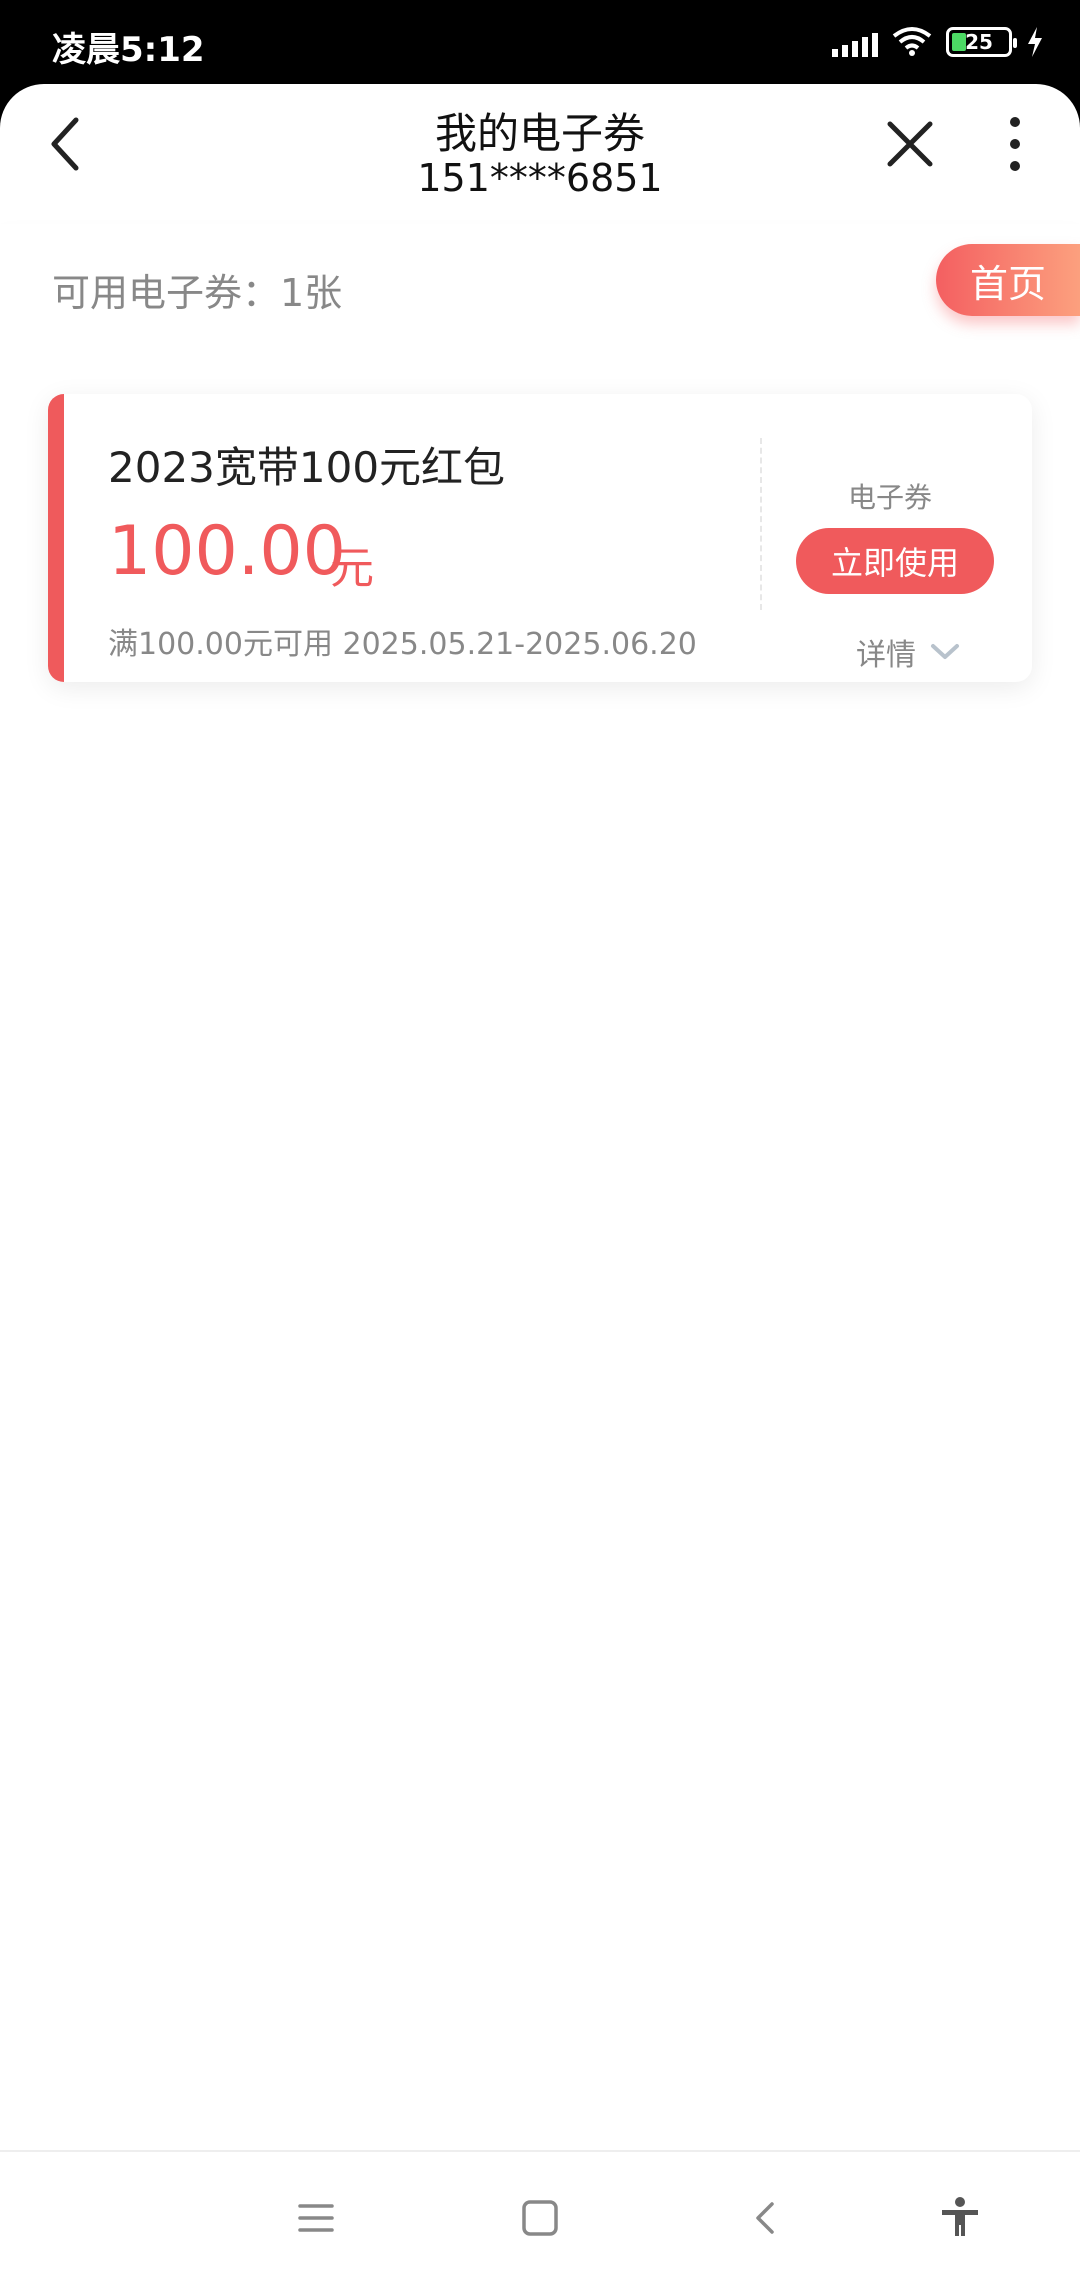  What do you see at coordinates (945, 651) in the screenshot?
I see `chevron-down-icon` at bounding box center [945, 651].